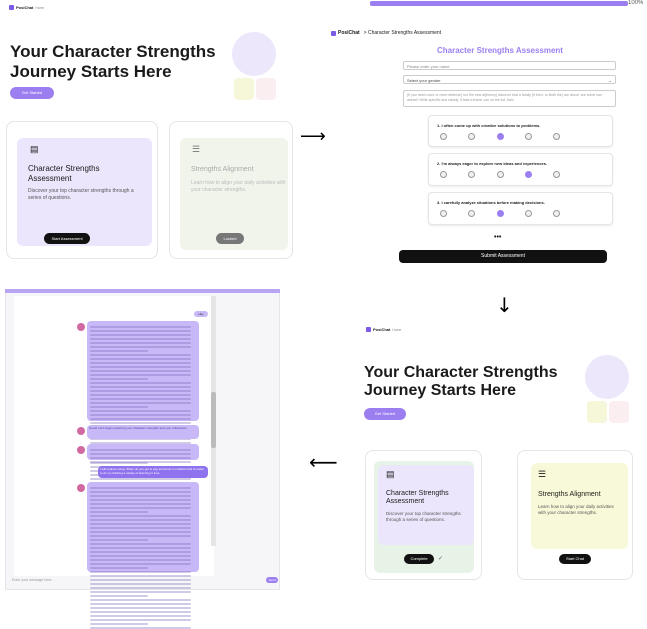  What do you see at coordinates (64, 173) in the screenshot?
I see `card-title: Character Strengths Assessment` at bounding box center [64, 173].